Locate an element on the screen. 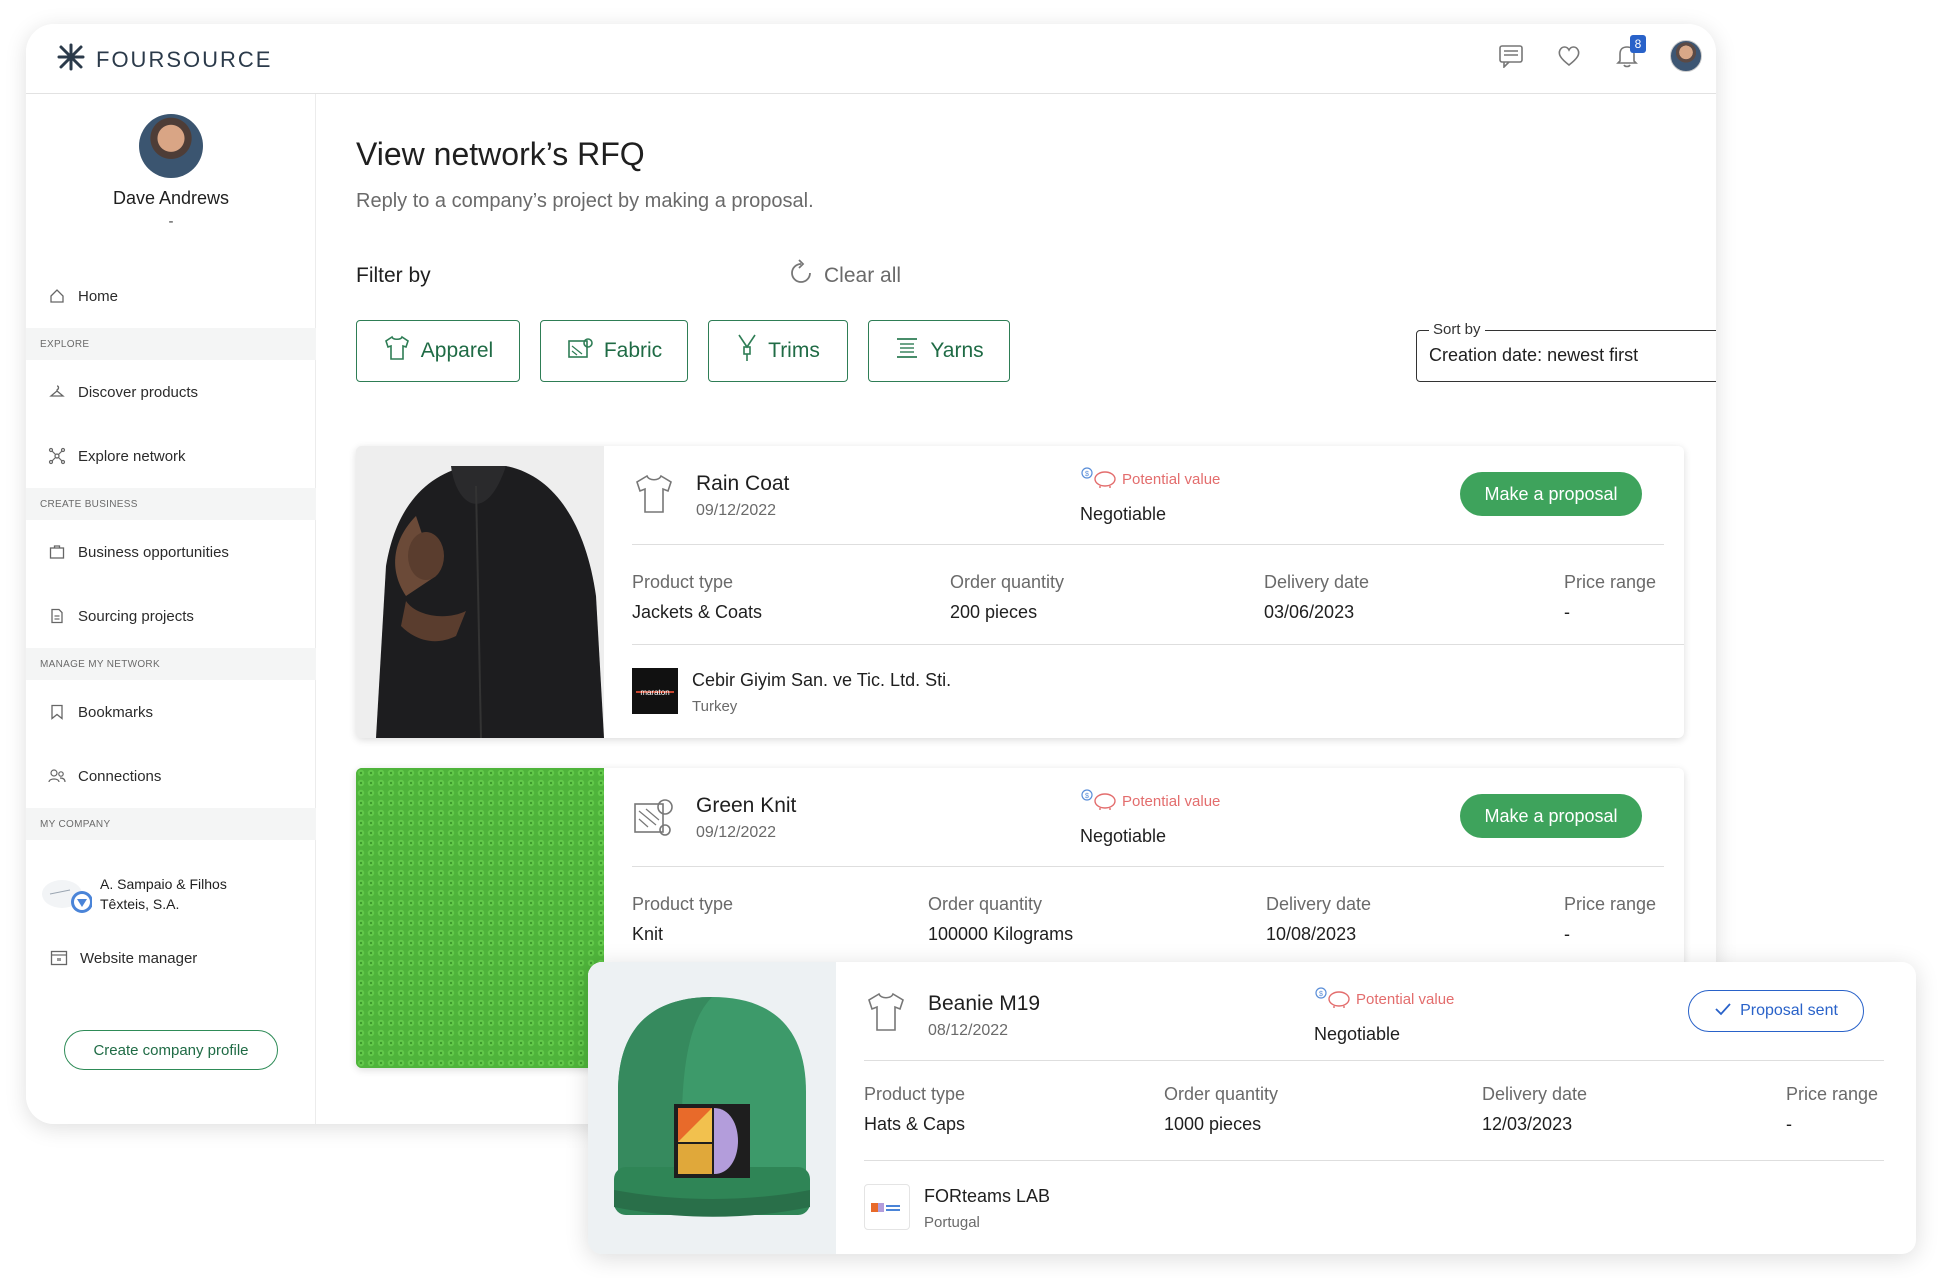 This screenshot has height=1278, width=1940. supplier-country: Turkey is located at coordinates (715, 706).